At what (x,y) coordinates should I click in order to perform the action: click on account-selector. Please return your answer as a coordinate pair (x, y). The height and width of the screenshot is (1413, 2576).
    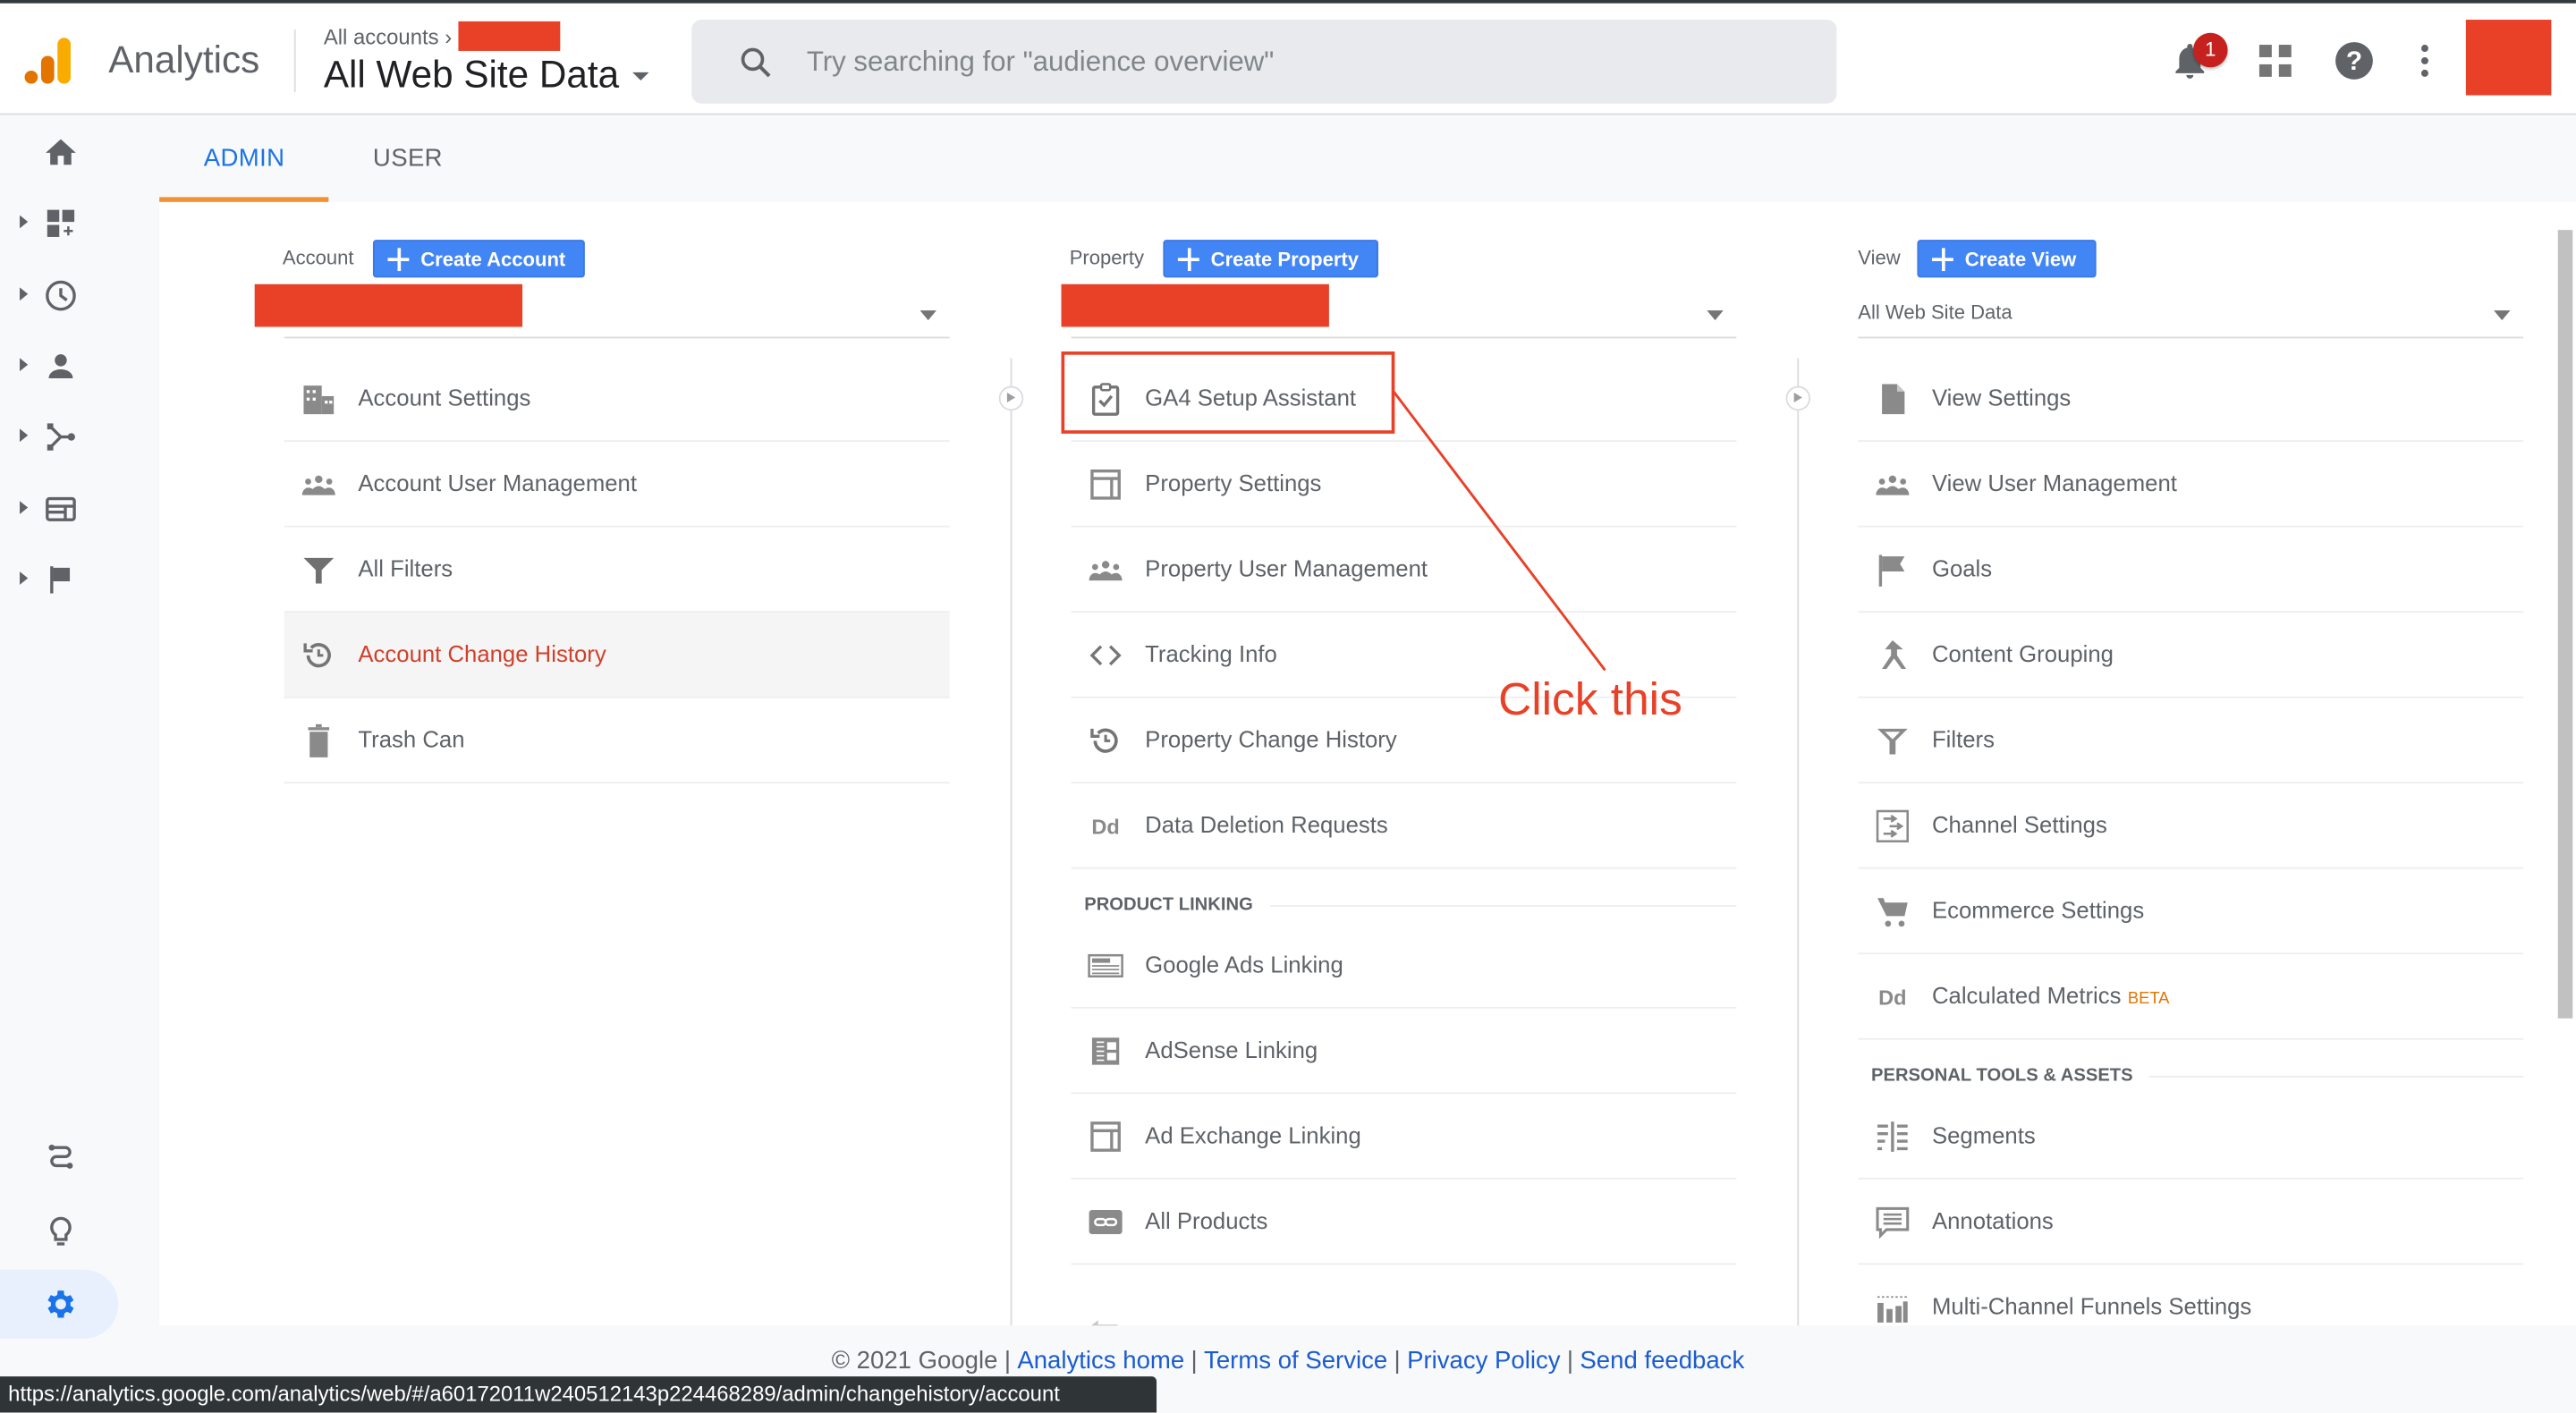
    Looking at the image, I should click on (602, 311).